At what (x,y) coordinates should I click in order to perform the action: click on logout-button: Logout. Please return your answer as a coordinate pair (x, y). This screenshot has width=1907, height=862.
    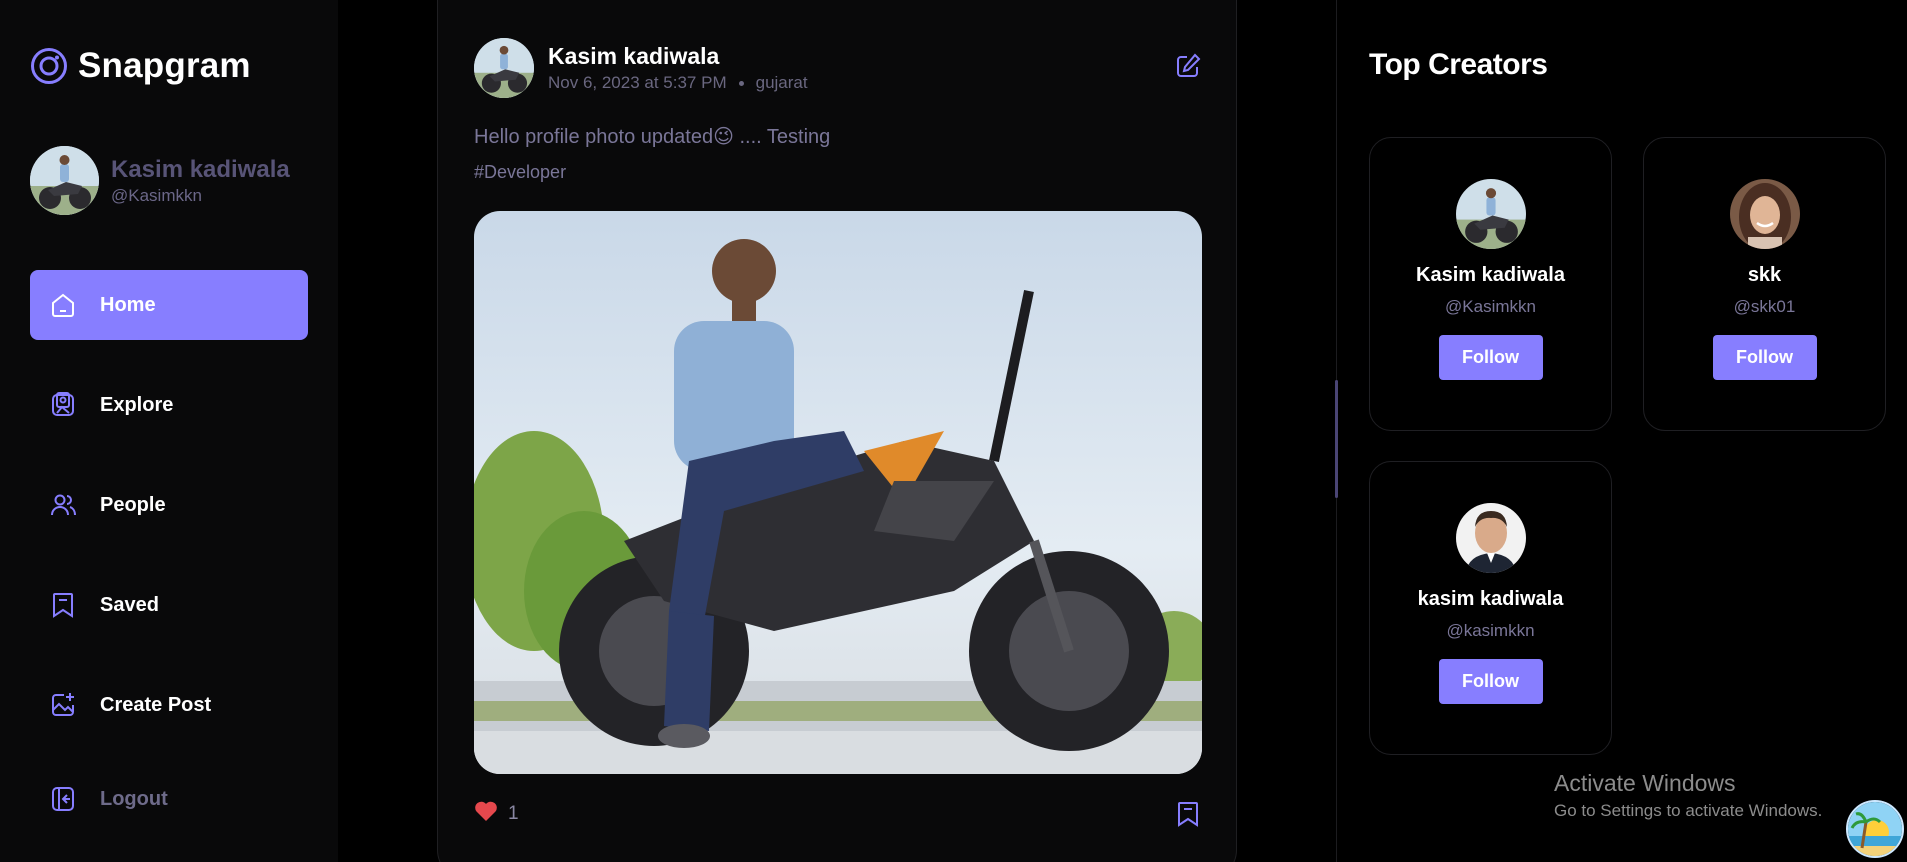
    Looking at the image, I should click on (169, 799).